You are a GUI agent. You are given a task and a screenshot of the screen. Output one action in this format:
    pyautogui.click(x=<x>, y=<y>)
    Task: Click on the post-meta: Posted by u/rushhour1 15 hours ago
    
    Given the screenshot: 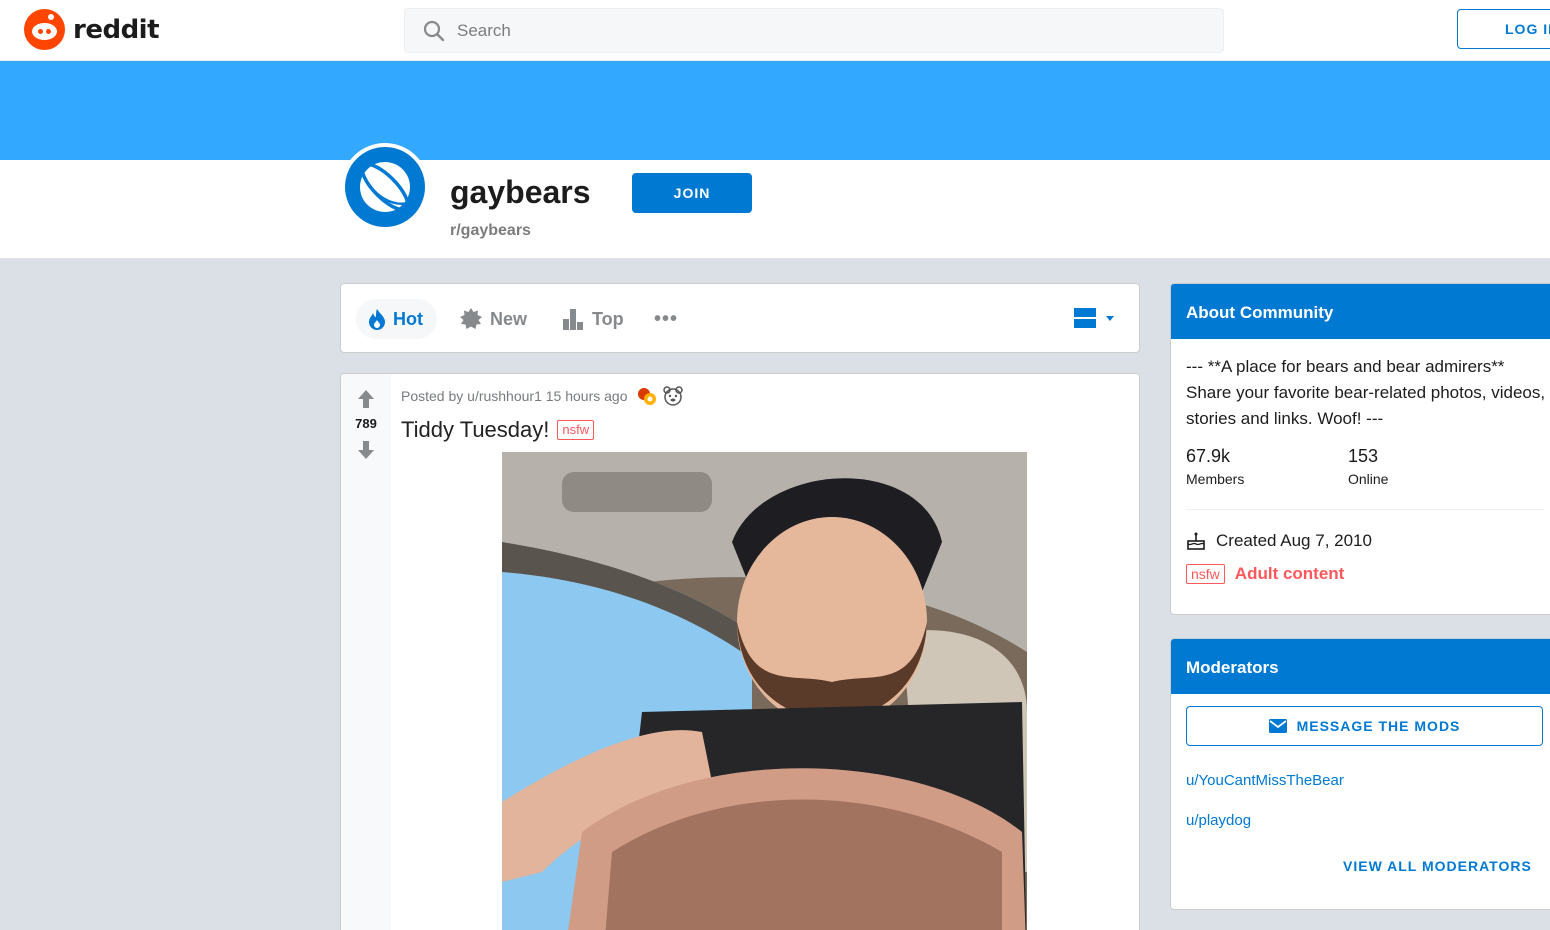 What is the action you would take?
    pyautogui.click(x=542, y=396)
    